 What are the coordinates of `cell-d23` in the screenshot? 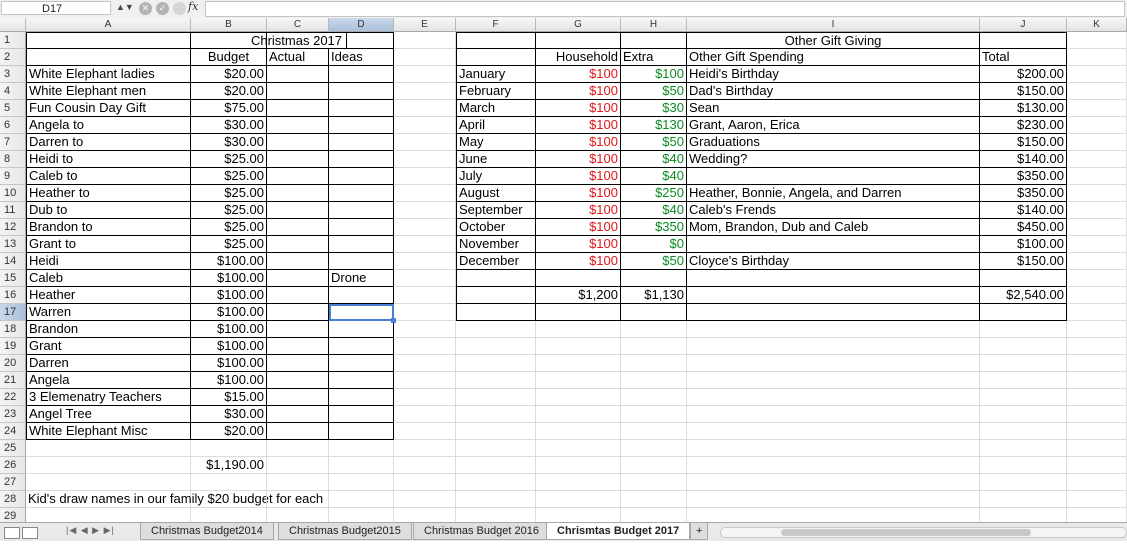 It's located at (361, 414).